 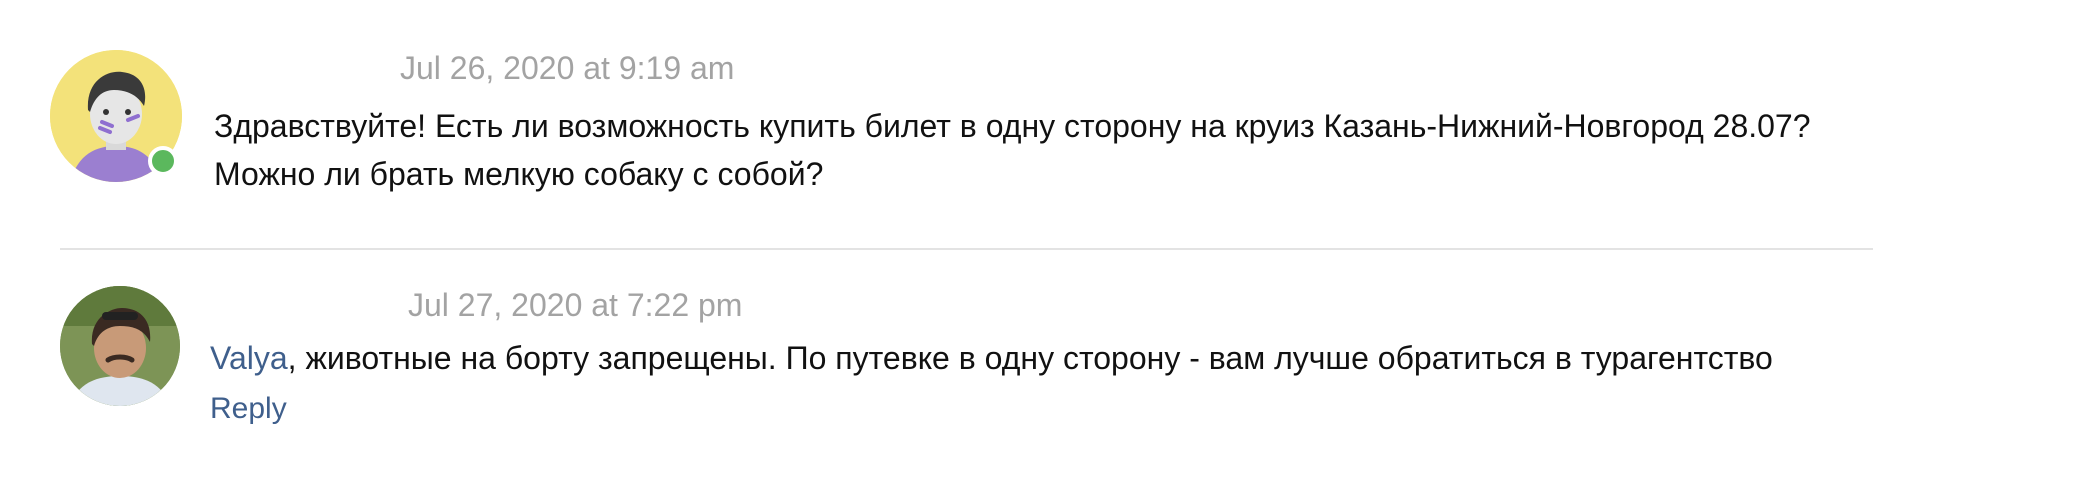 What do you see at coordinates (966, 249) in the screenshot?
I see `comment-divider` at bounding box center [966, 249].